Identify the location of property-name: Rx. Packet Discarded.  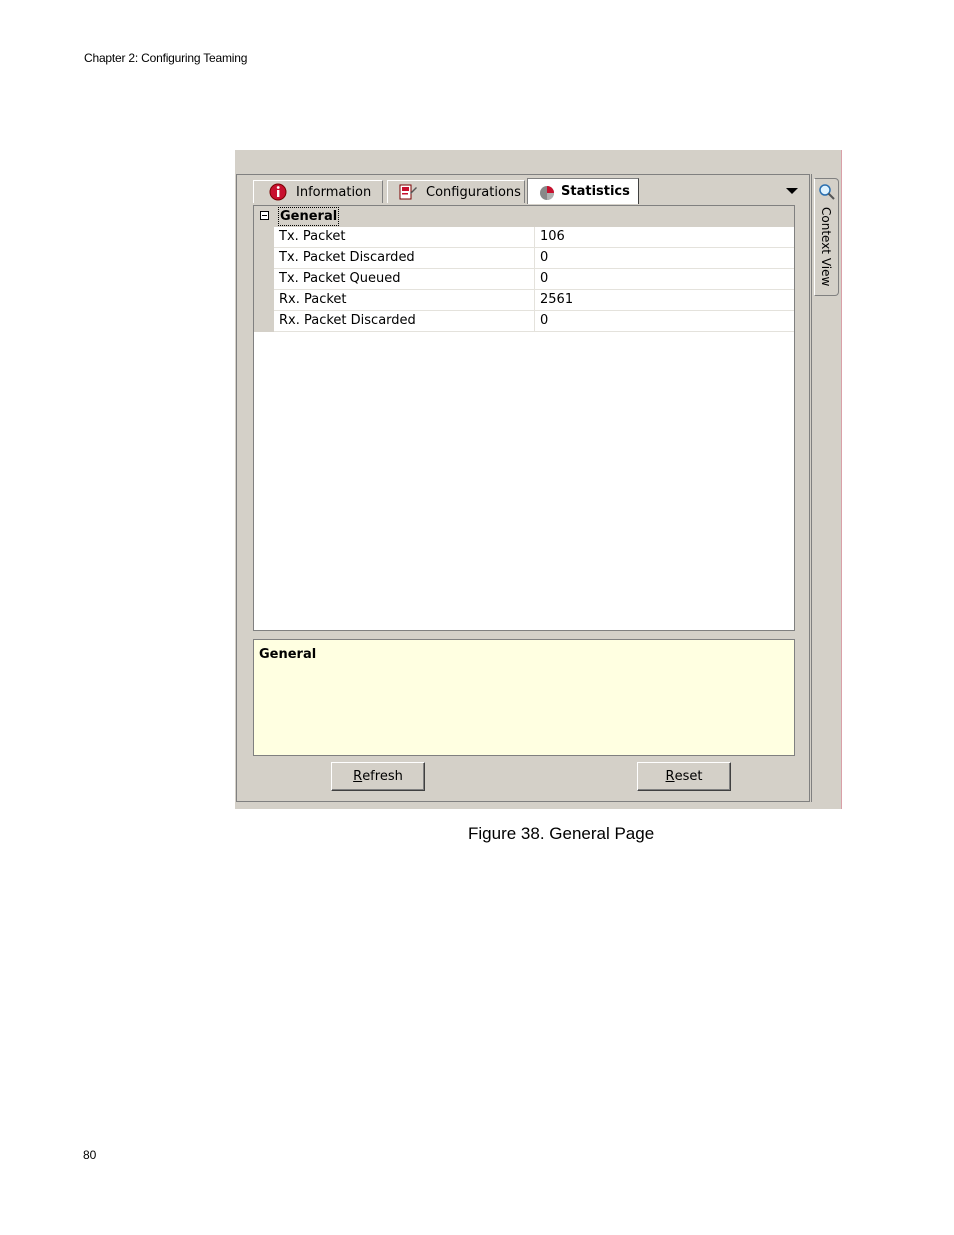
(404, 321).